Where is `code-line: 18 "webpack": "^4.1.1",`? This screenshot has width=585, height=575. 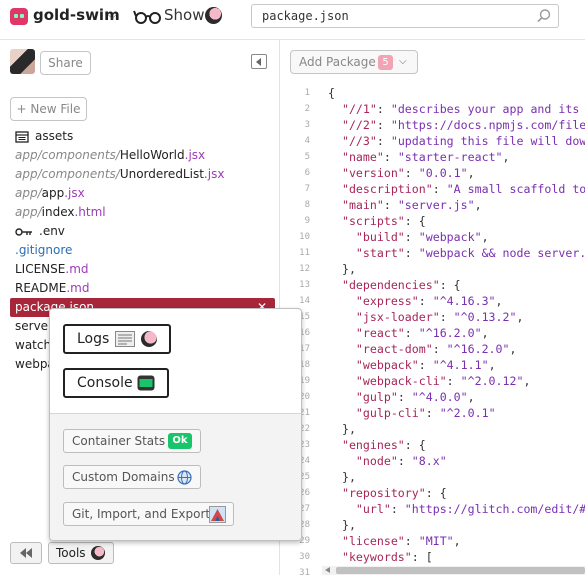 code-line: 18 "webpack": "^4.1.1", is located at coordinates (432, 365).